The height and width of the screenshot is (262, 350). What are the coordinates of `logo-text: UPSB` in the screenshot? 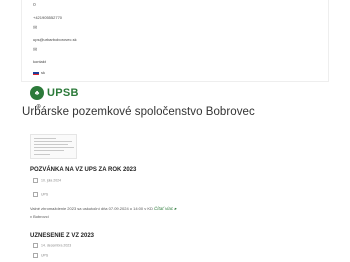 It's located at (63, 93).